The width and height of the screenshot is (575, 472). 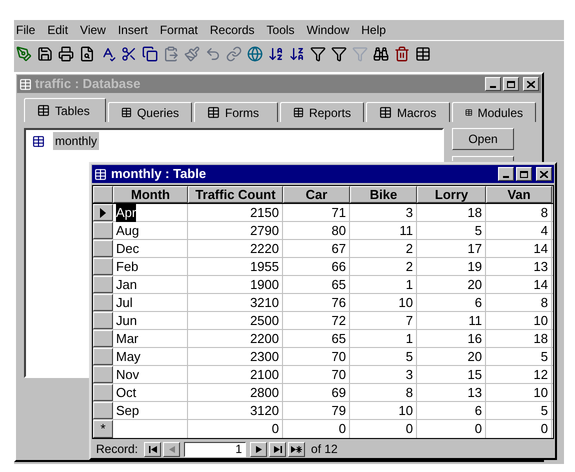 What do you see at coordinates (124, 303) in the screenshot?
I see `table-cell-text: Jul` at bounding box center [124, 303].